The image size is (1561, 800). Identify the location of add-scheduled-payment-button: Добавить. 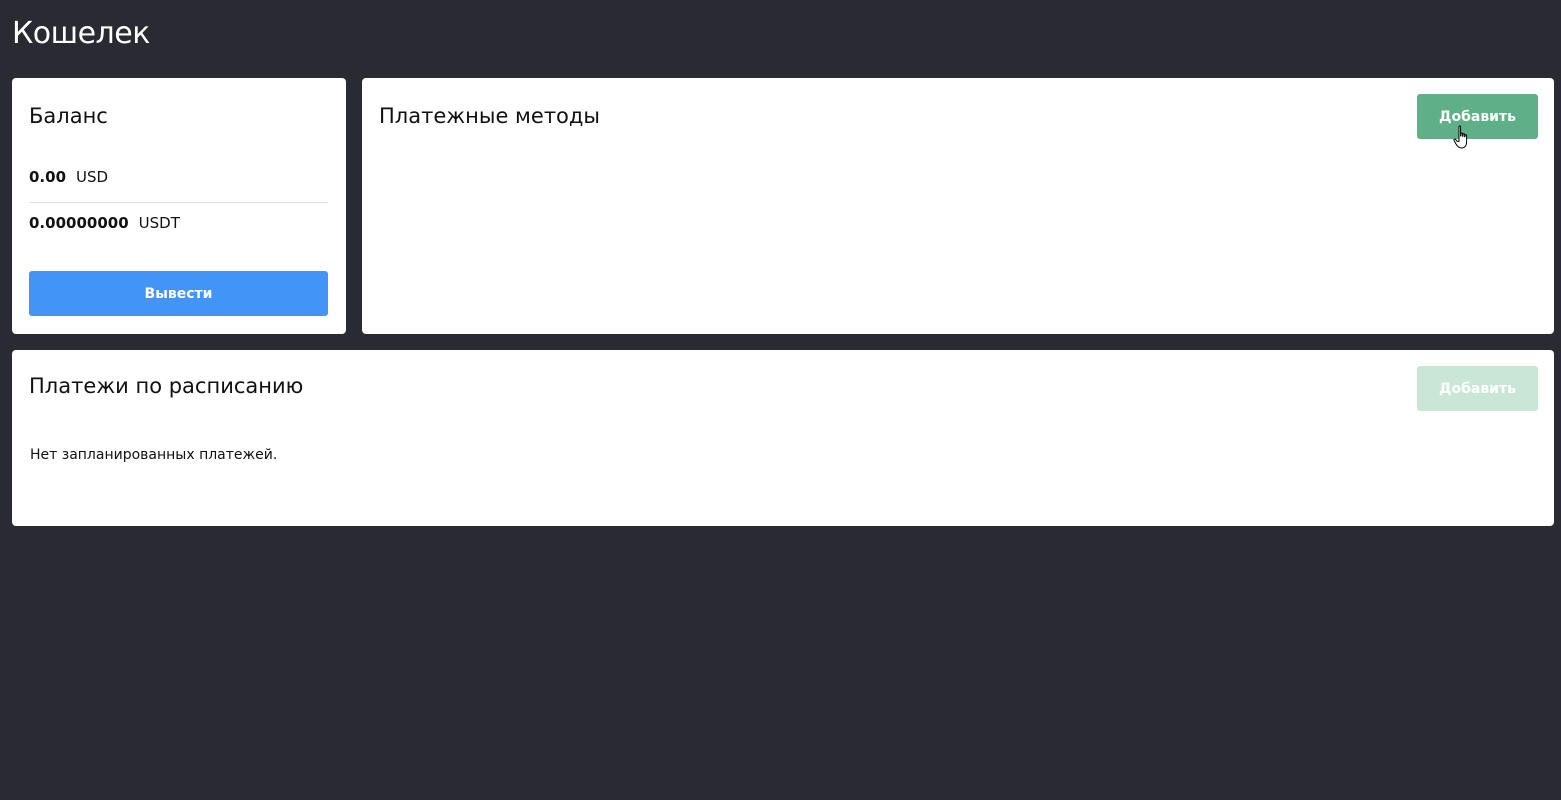
(1477, 388).